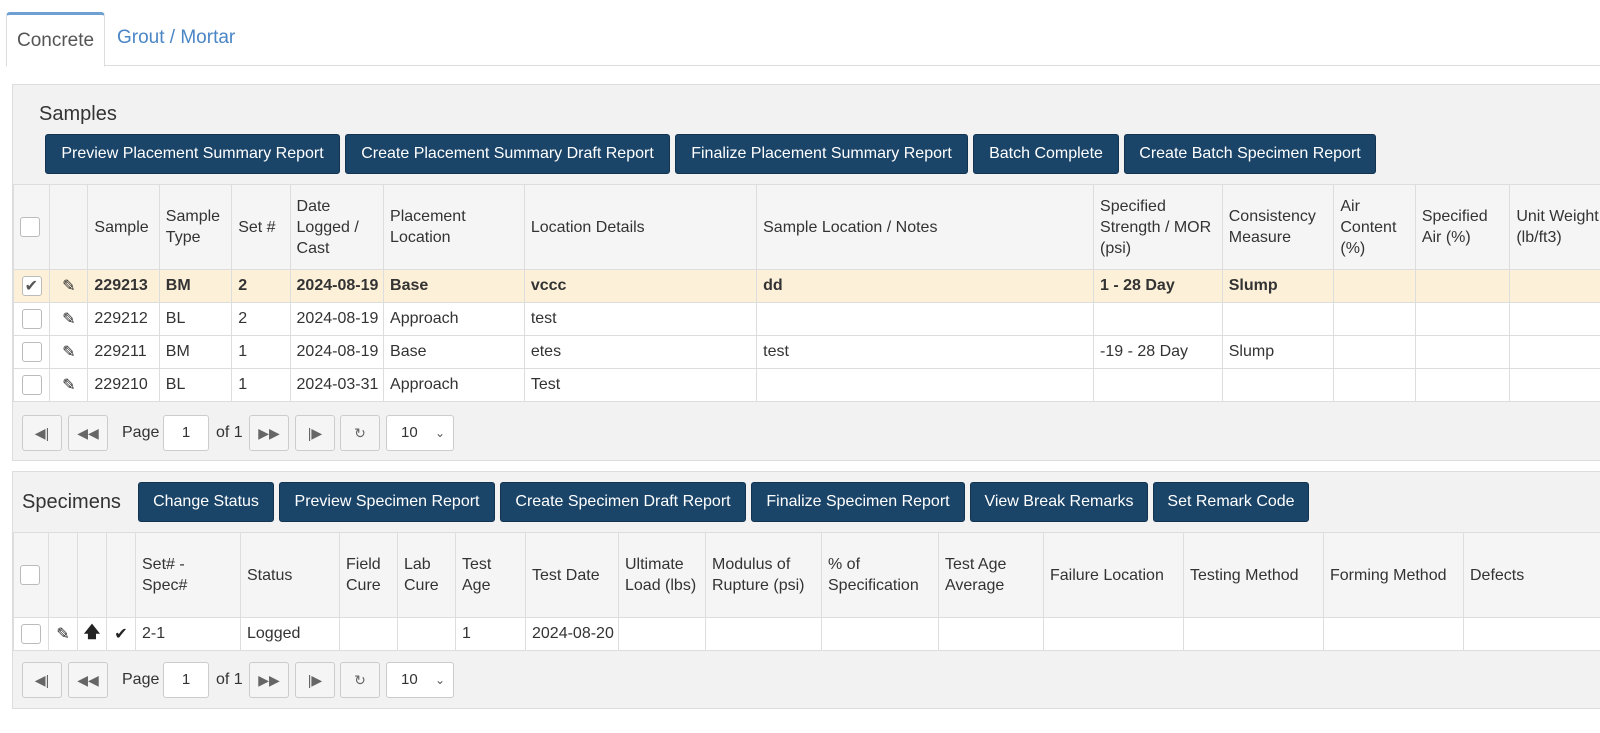 The width and height of the screenshot is (1600, 733). I want to click on tab-bar: Concrete Grout / Mortar, so click(803, 33).